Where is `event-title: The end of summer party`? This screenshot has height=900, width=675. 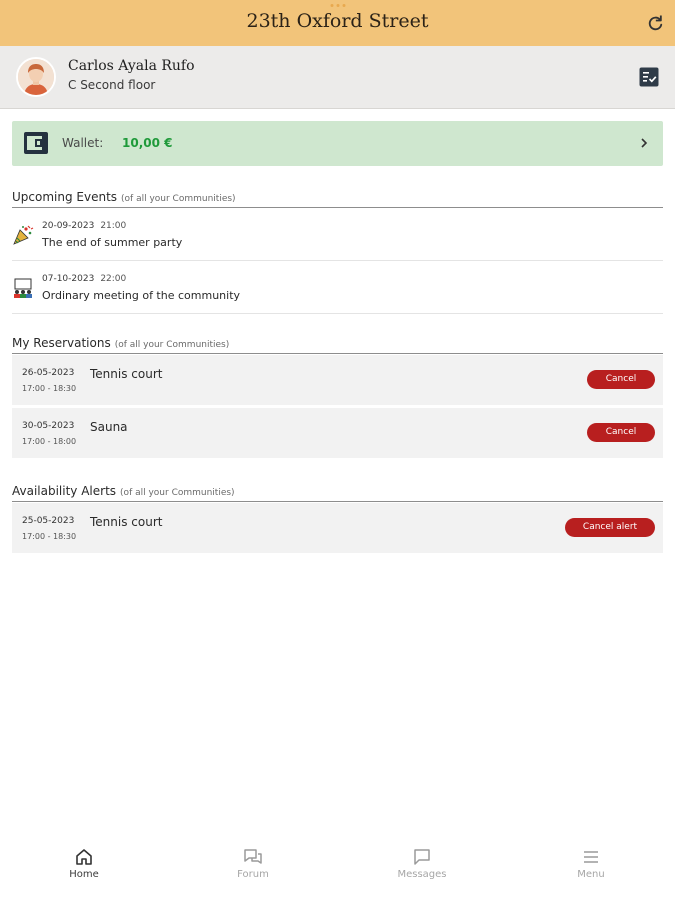
event-title: The end of summer party is located at coordinates (112, 242).